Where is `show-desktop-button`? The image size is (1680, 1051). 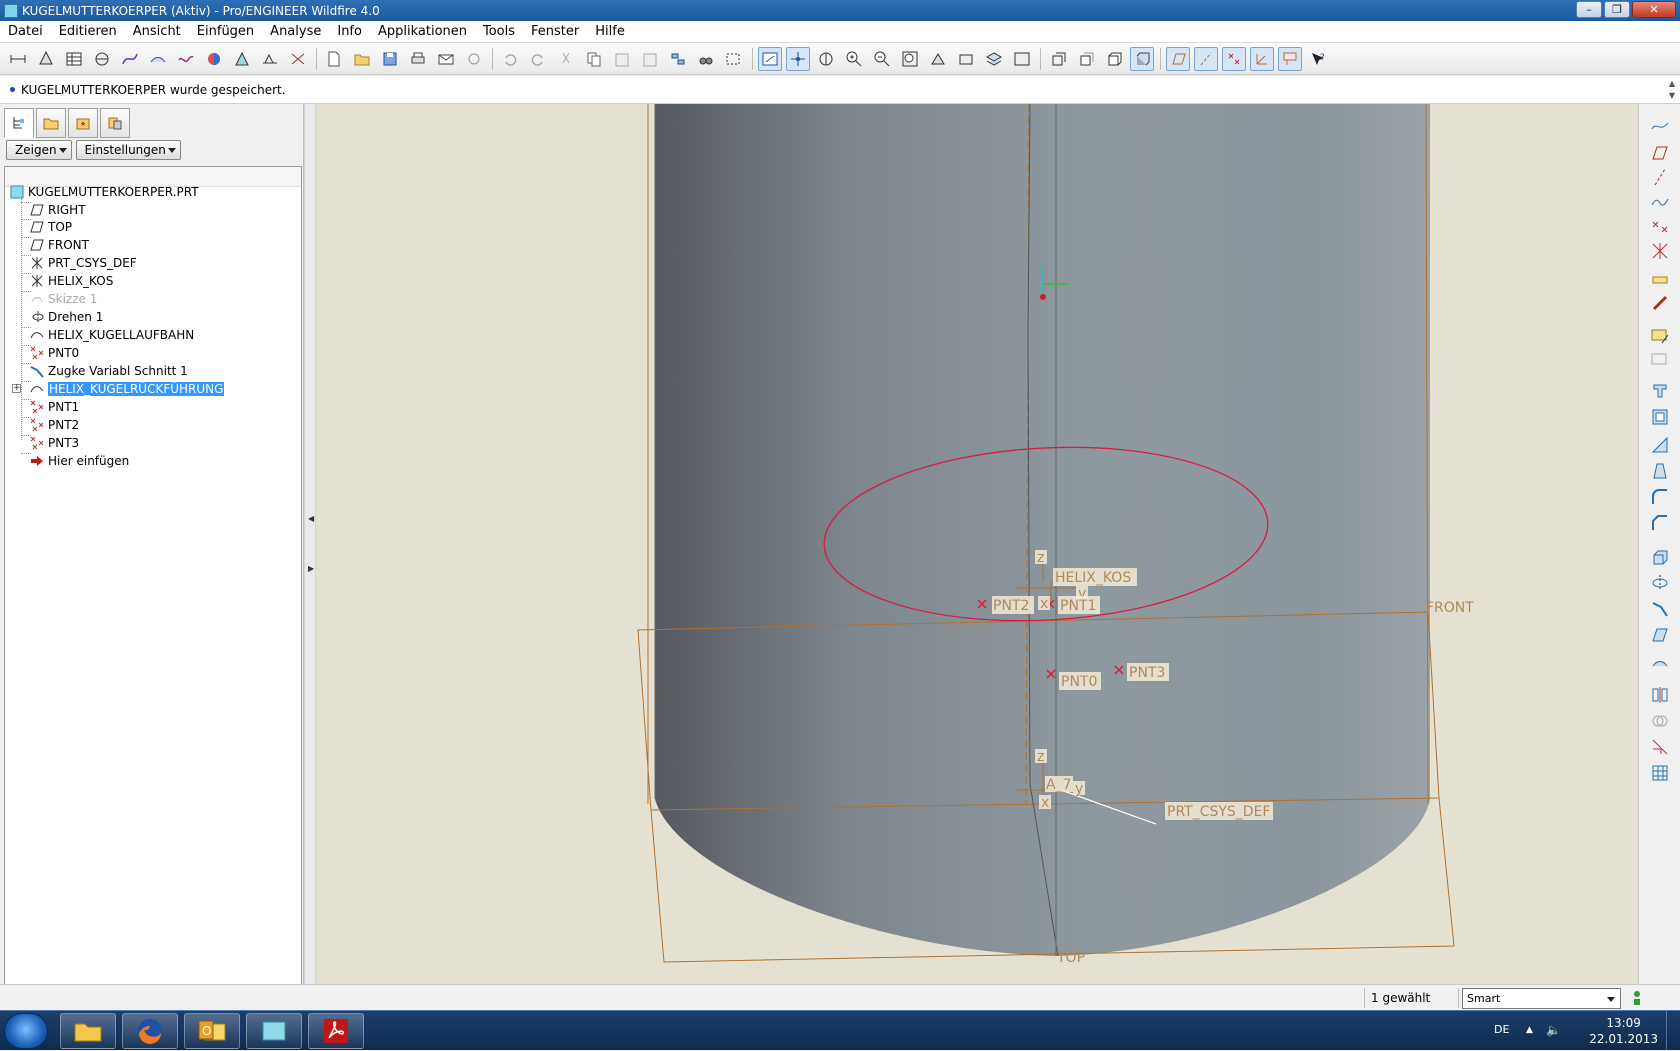
show-desktop-button is located at coordinates (1673, 1031).